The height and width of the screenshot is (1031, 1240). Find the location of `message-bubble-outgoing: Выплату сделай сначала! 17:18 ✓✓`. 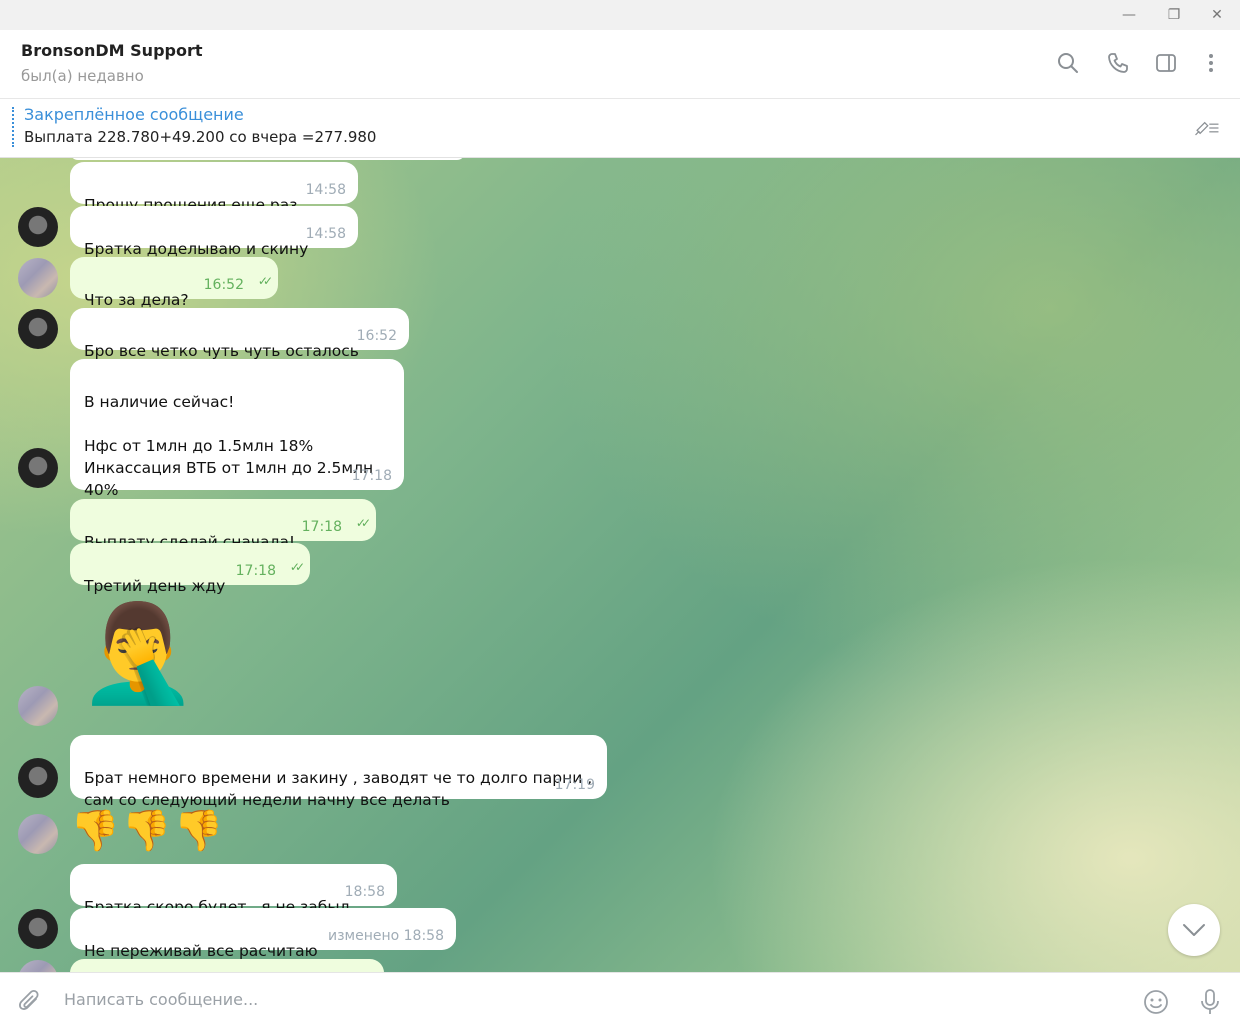

message-bubble-outgoing: Выплату сделай сначала! 17:18 ✓✓ is located at coordinates (223, 525).